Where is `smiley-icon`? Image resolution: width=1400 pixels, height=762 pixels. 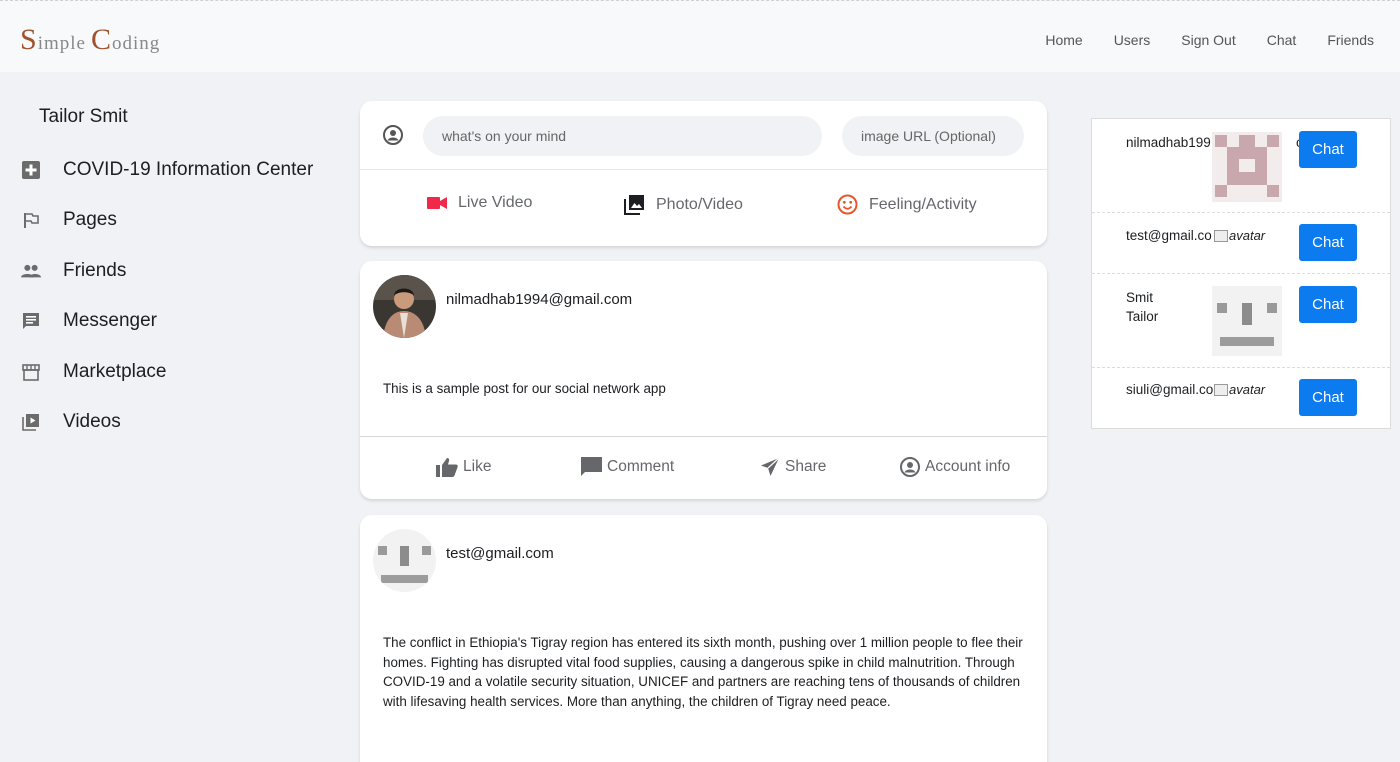
smiley-icon is located at coordinates (847, 204).